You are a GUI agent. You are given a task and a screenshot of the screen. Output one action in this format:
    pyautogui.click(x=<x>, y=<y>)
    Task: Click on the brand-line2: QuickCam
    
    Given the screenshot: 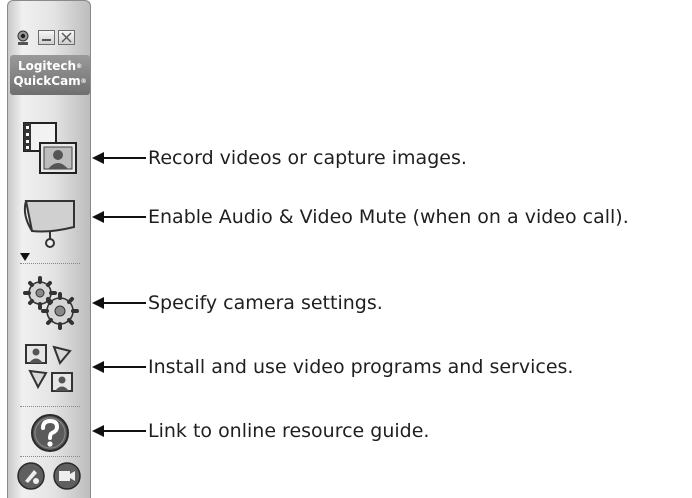 What is the action you would take?
    pyautogui.click(x=47, y=81)
    